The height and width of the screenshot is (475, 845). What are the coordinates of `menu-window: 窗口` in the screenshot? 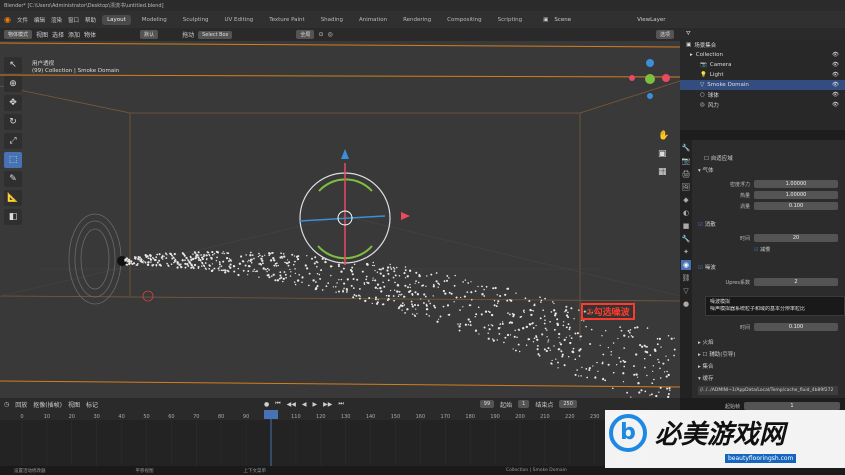 It's located at (73, 20).